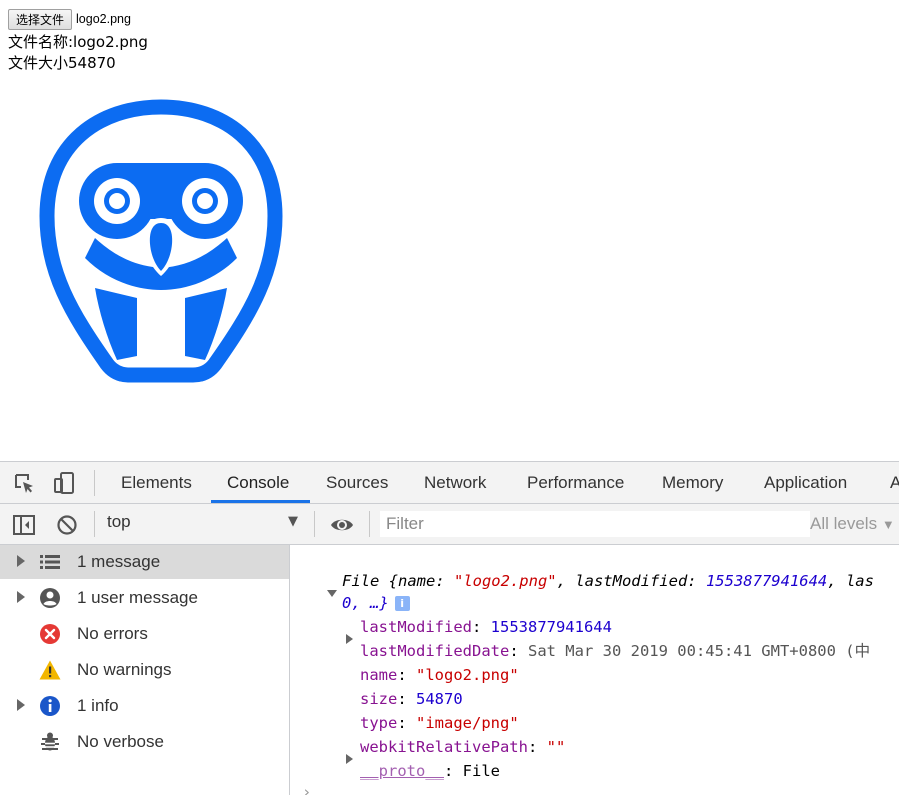  What do you see at coordinates (894, 482) in the screenshot?
I see `tab-audits-truncated: A` at bounding box center [894, 482].